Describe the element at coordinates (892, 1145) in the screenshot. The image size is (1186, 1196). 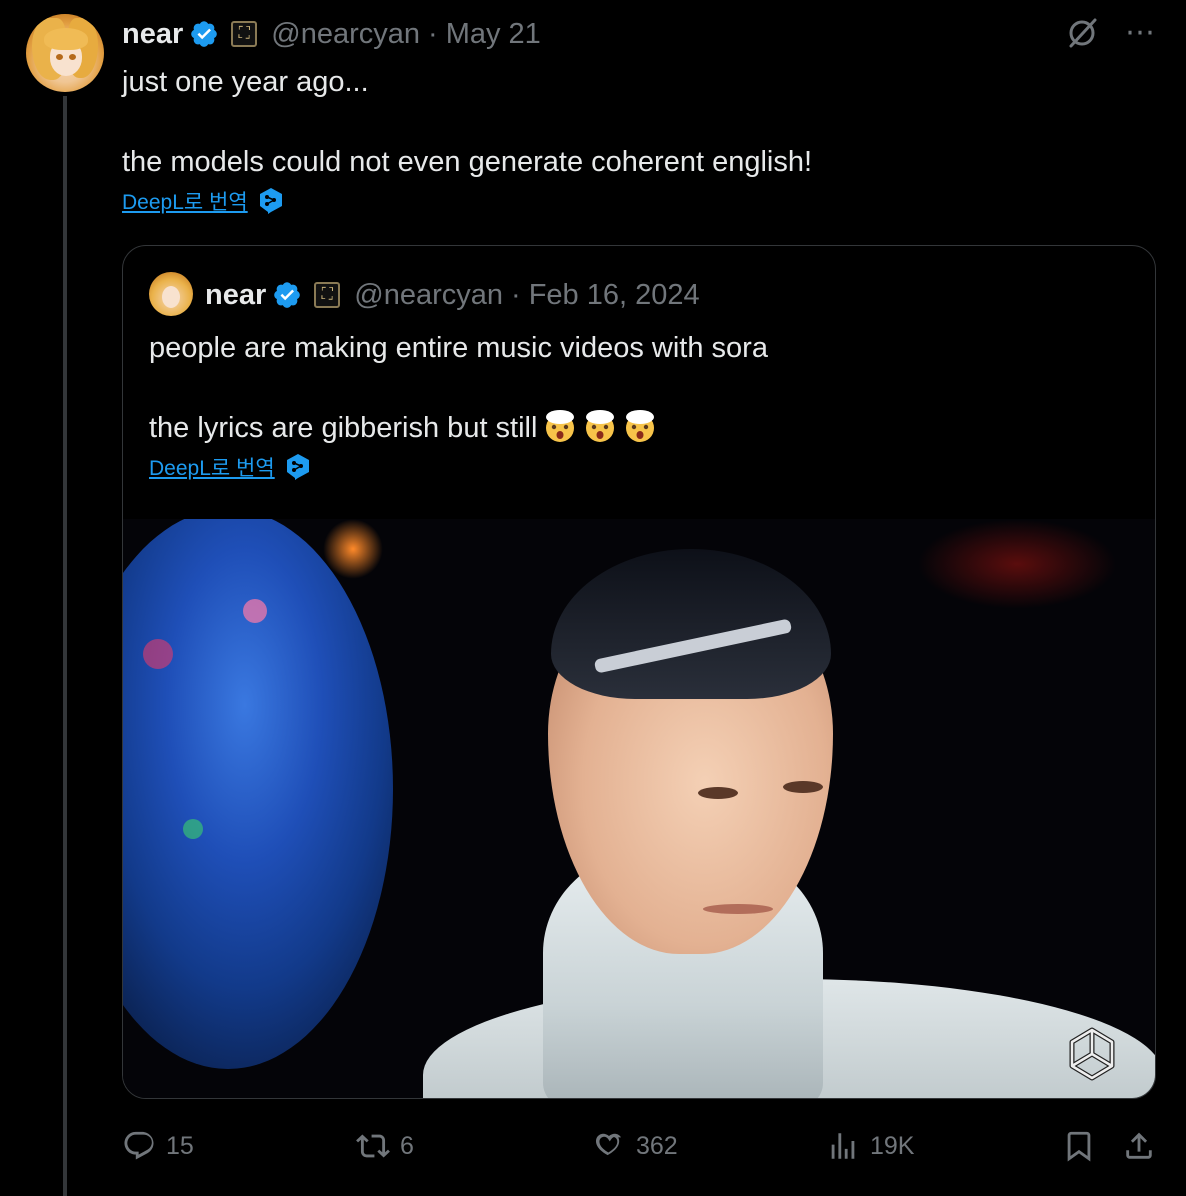
I see `views-count: 19K` at that location.